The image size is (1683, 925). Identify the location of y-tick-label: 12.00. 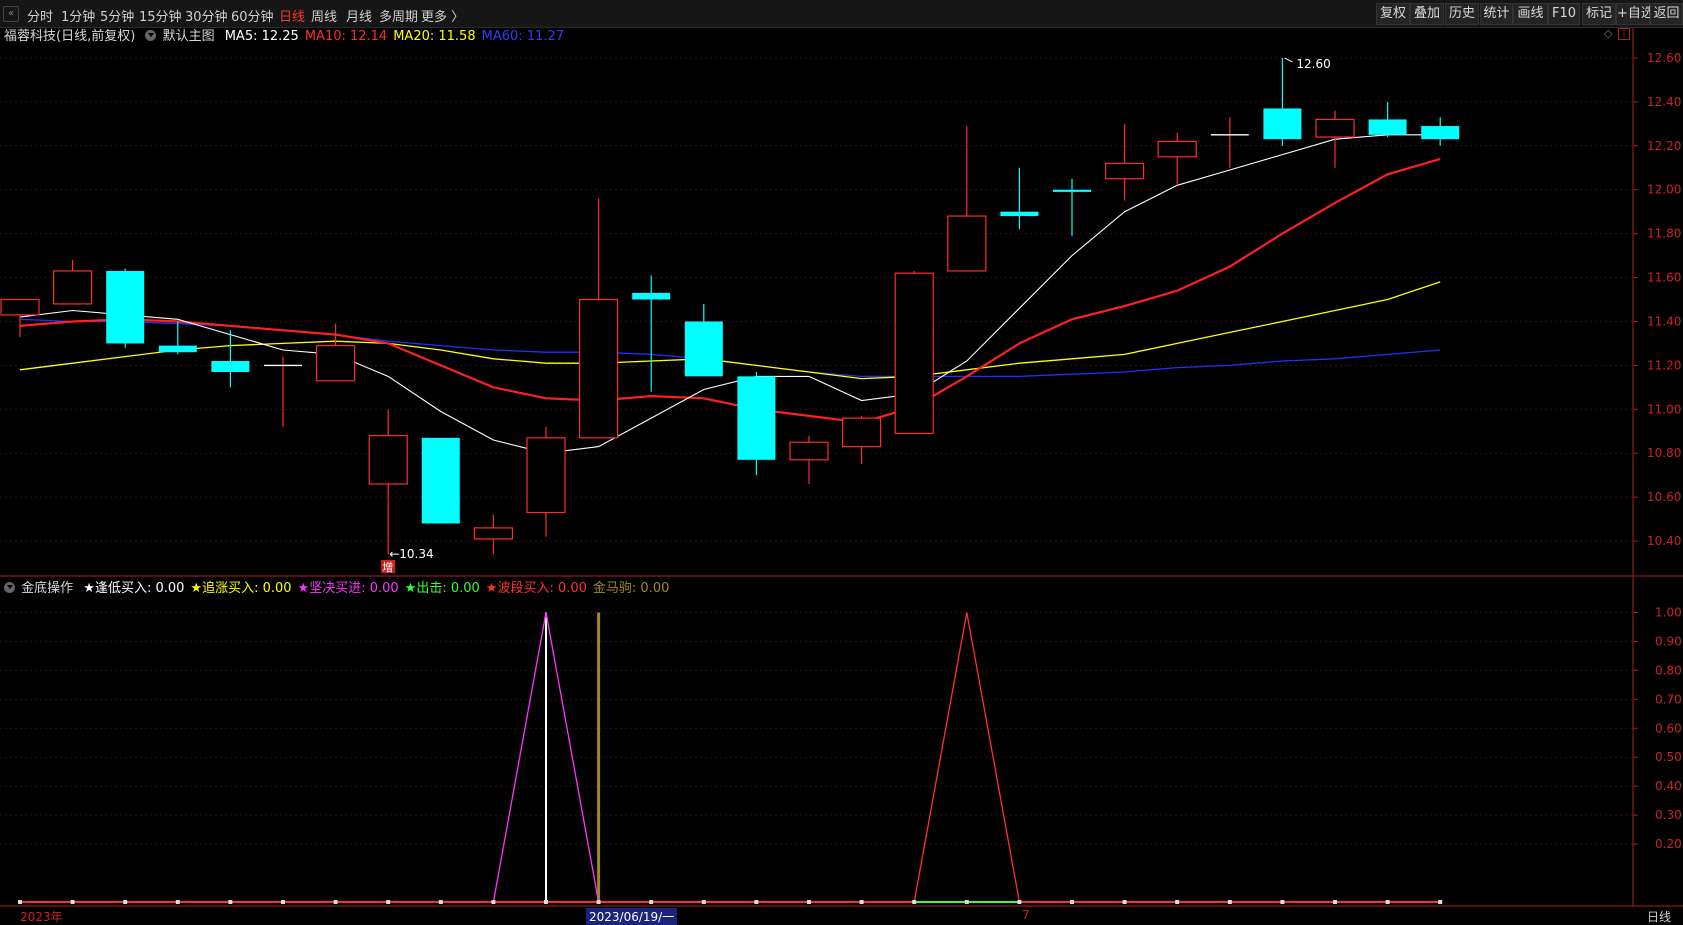
(1664, 190).